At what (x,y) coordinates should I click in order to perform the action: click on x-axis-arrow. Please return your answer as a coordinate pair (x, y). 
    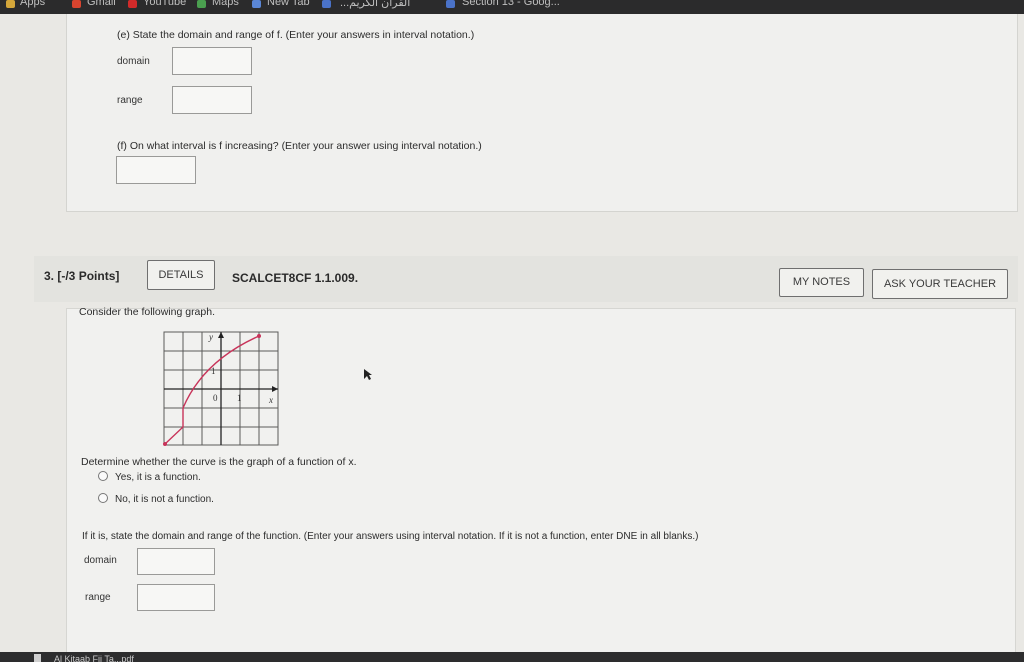
    Looking at the image, I should click on (275, 389).